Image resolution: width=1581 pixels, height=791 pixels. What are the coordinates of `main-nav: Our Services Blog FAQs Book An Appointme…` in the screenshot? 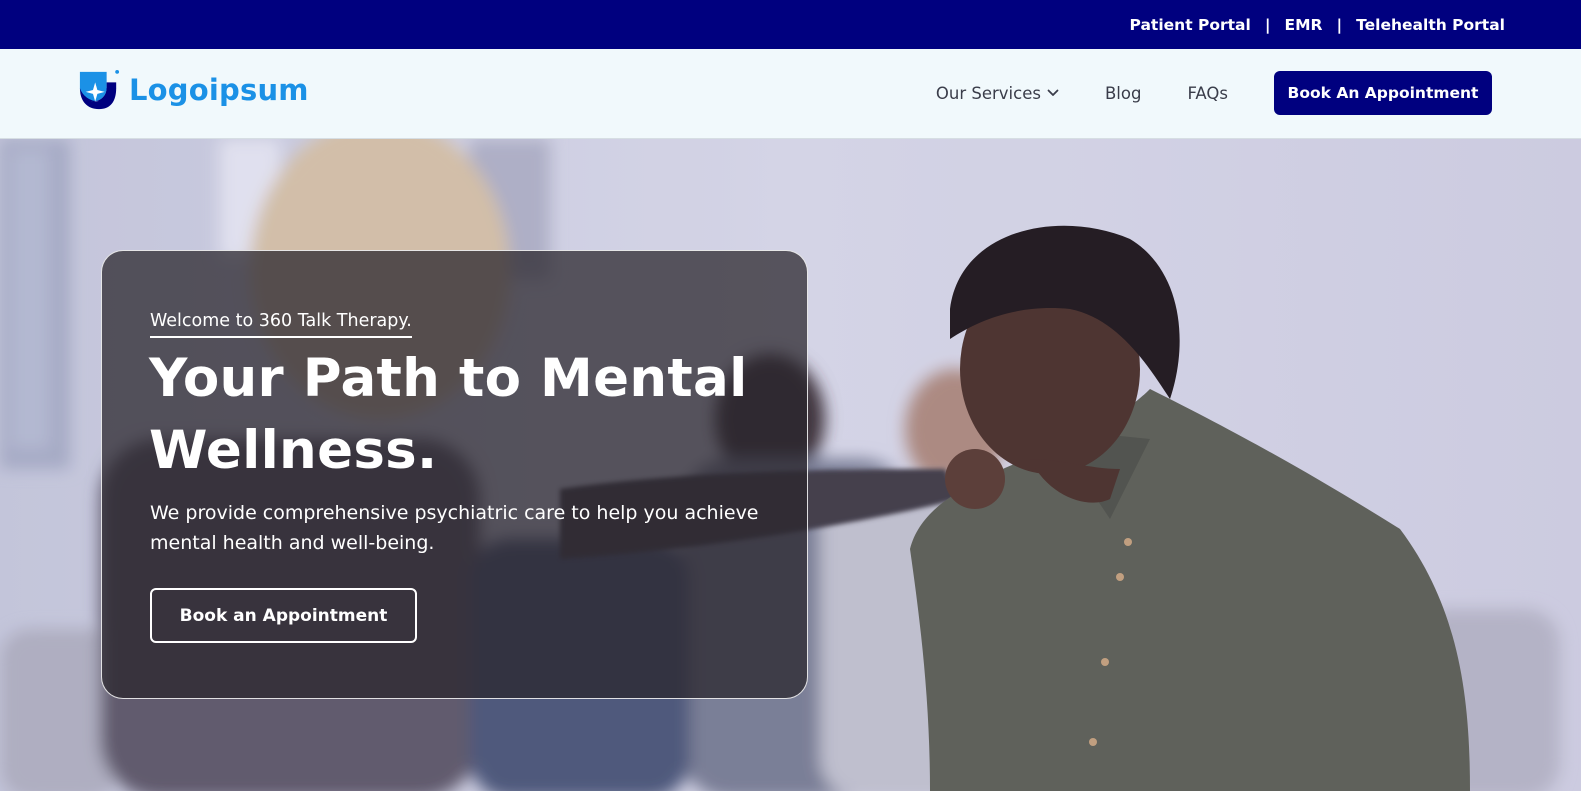 It's located at (1214, 93).